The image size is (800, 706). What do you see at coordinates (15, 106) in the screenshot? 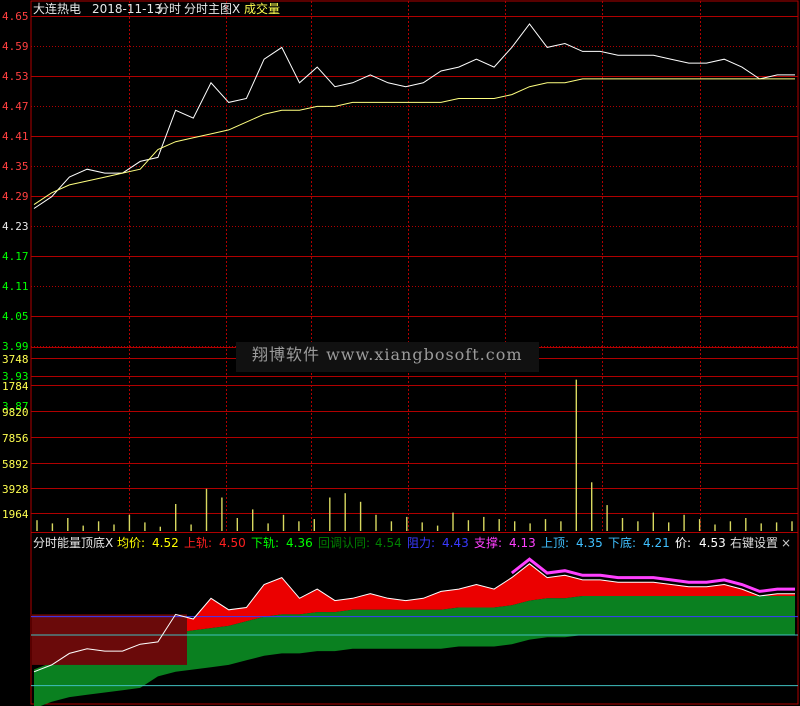
I see `price-tick-label: 4.47` at bounding box center [15, 106].